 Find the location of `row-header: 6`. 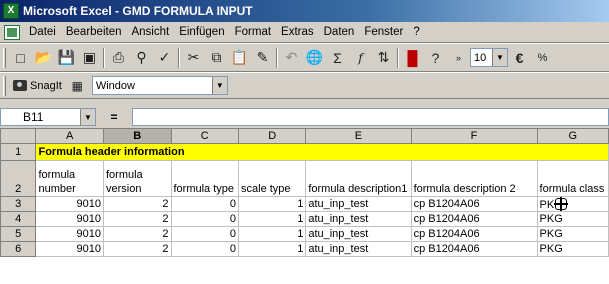

row-header: 6 is located at coordinates (18, 249).